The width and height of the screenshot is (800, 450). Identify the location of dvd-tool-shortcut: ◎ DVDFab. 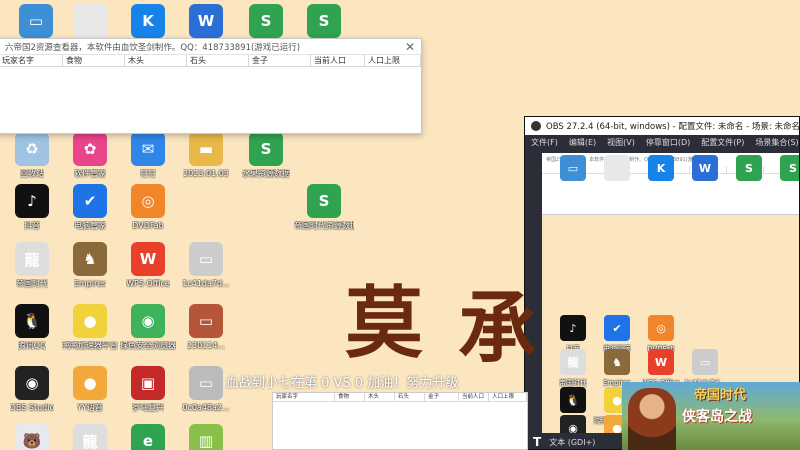
(148, 207).